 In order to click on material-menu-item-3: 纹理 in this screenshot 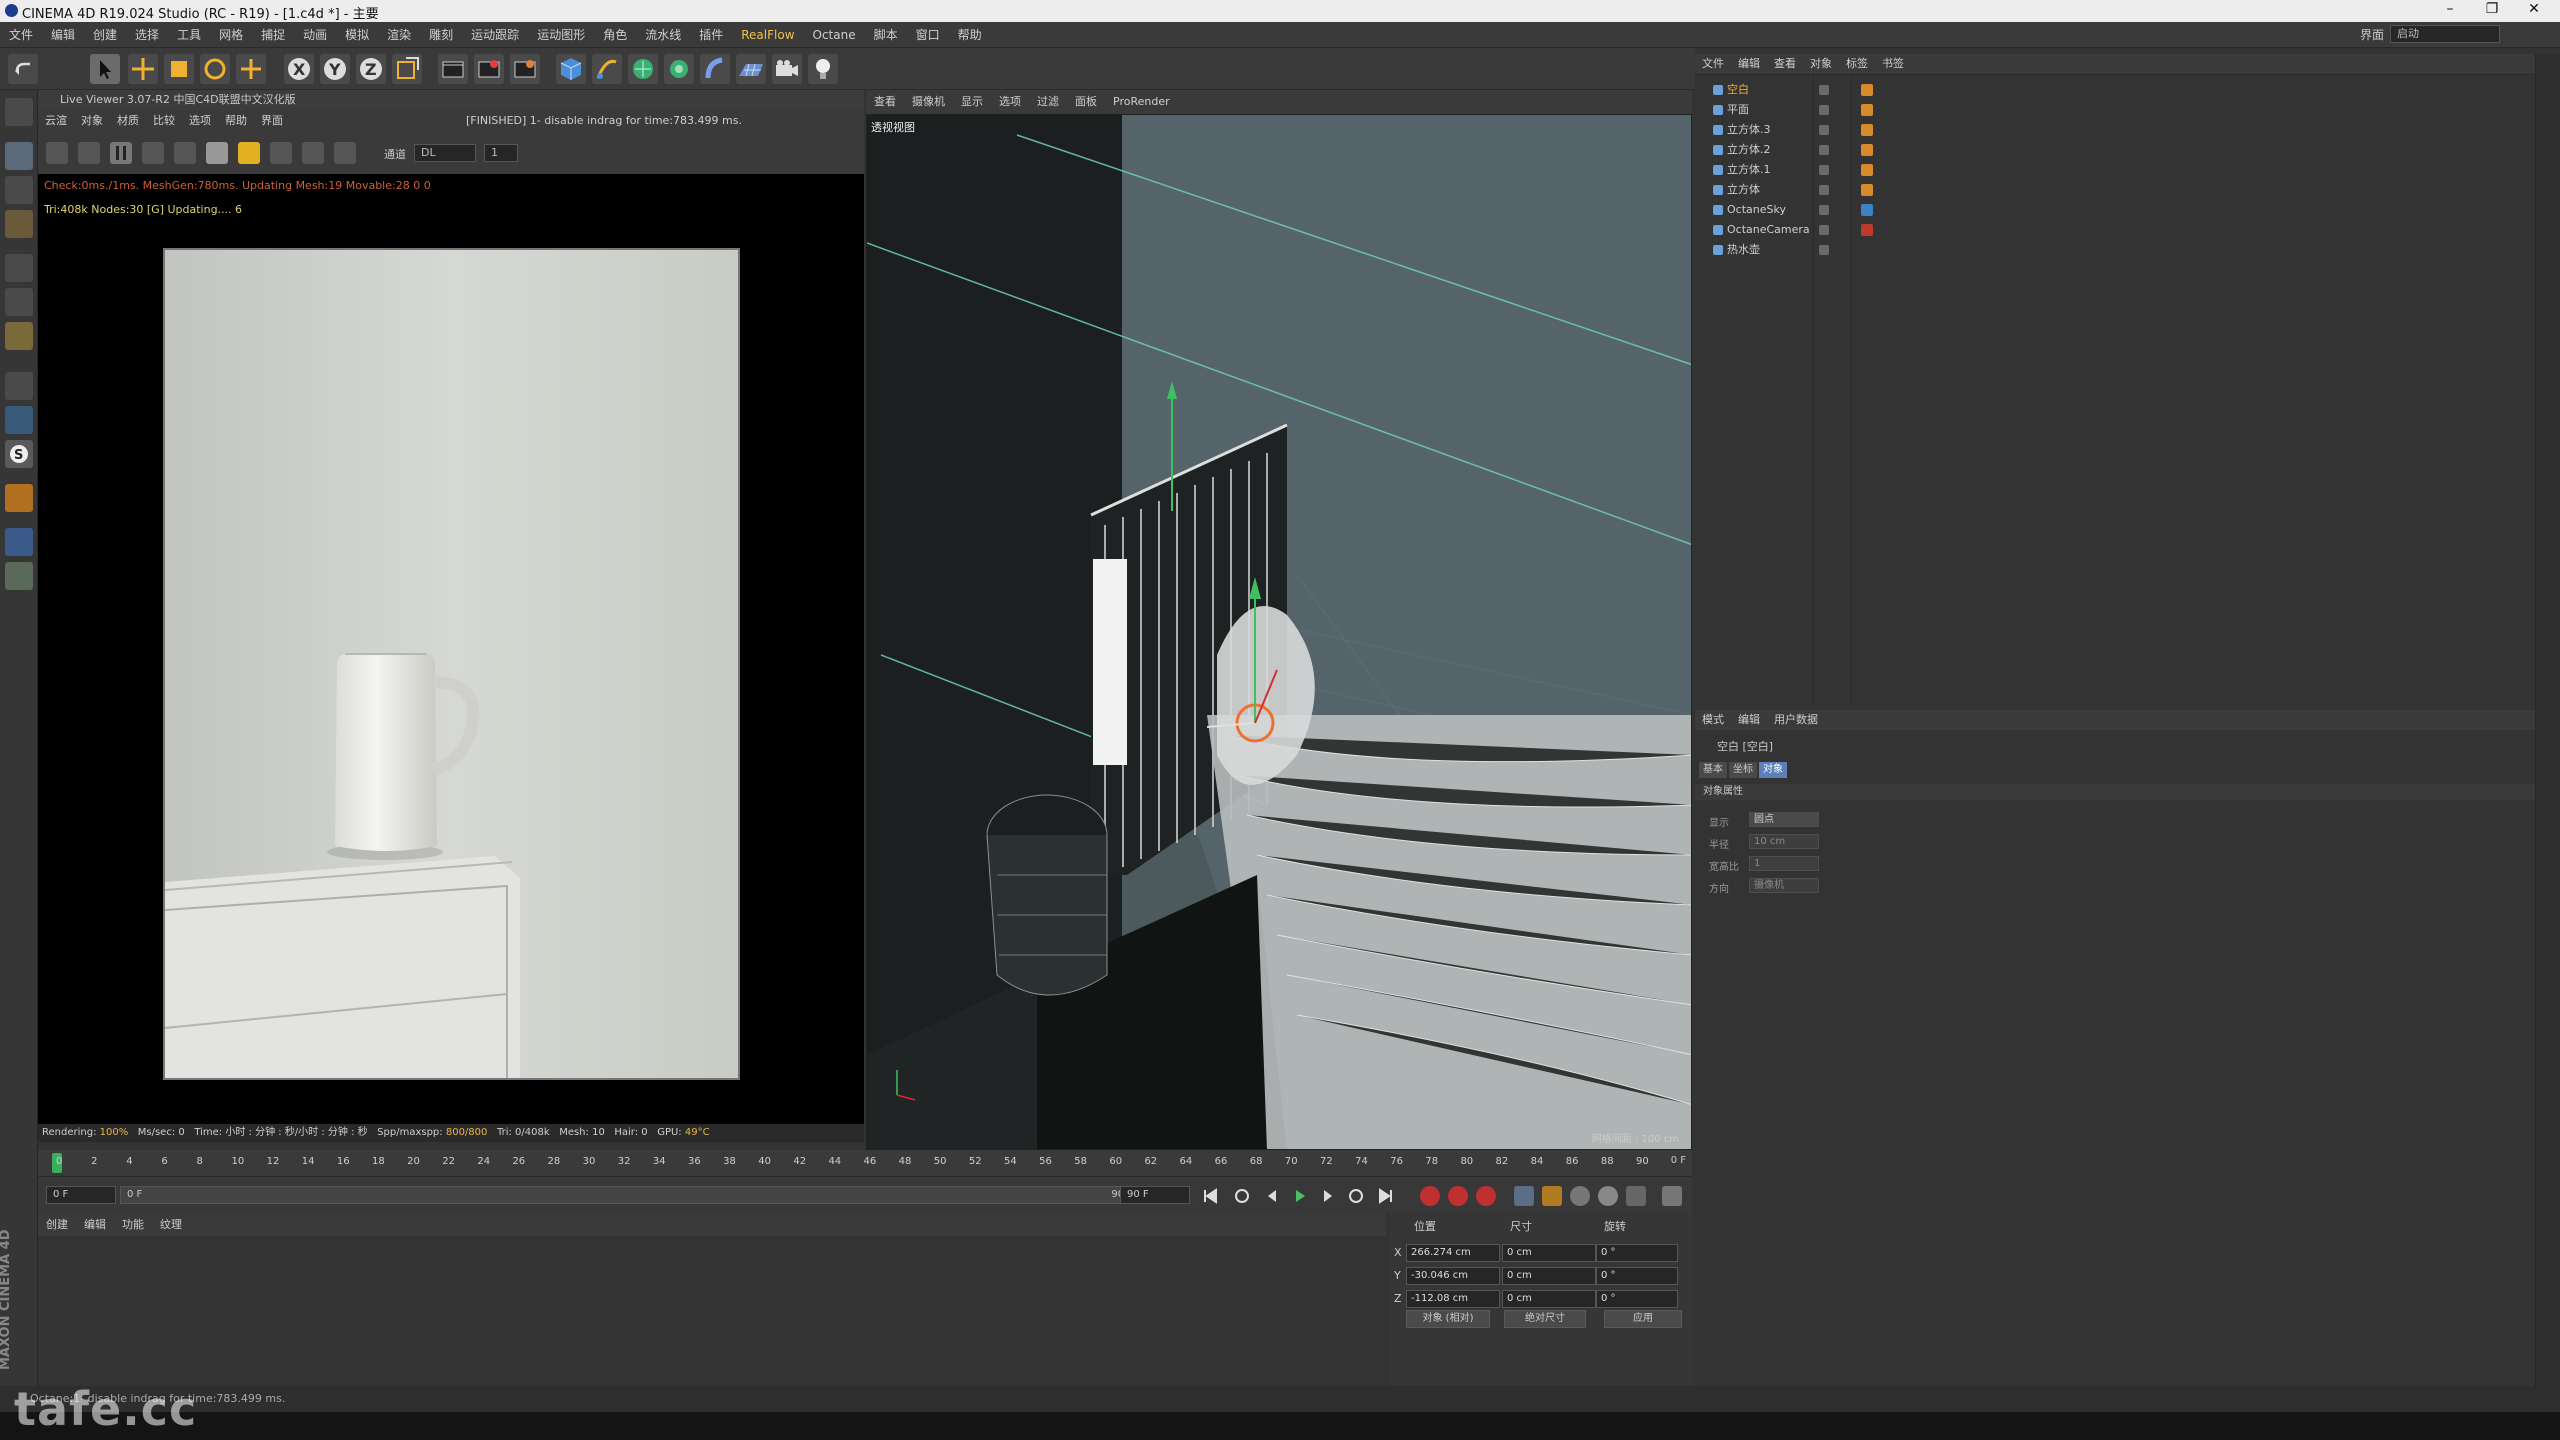, I will do `click(171, 1225)`.